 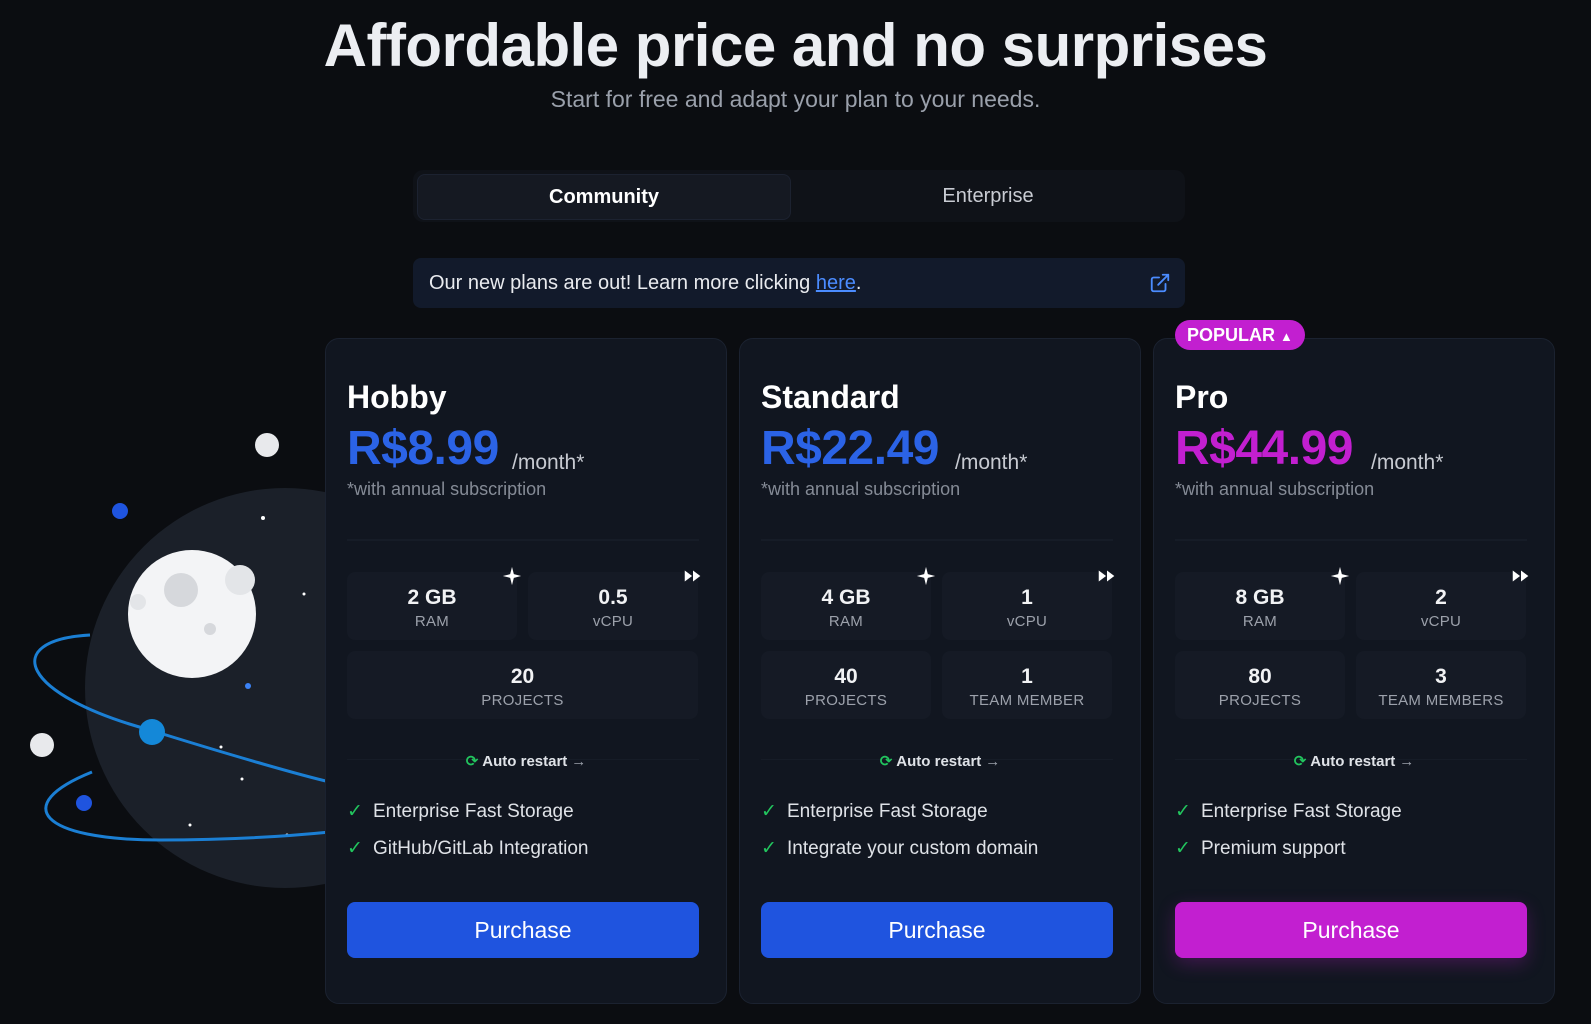 What do you see at coordinates (397, 397) in the screenshot?
I see `plan-name: Hobby` at bounding box center [397, 397].